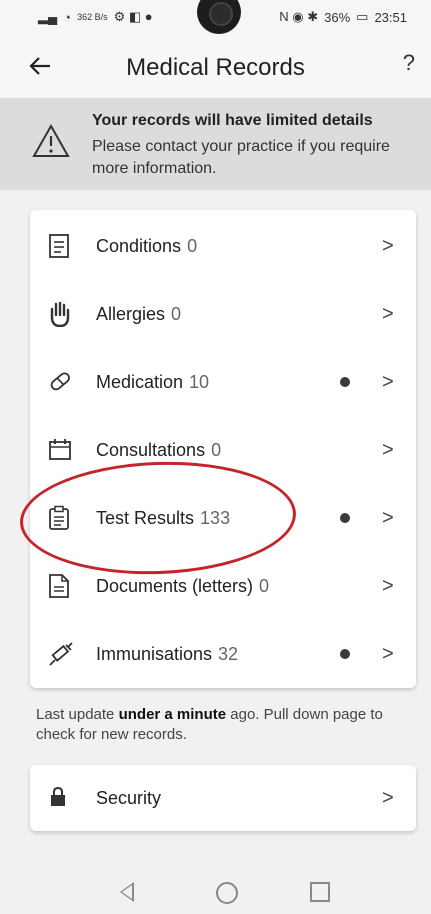 Image resolution: width=431 pixels, height=914 pixels. I want to click on nfc-icon: N ◉ ✱, so click(299, 16).